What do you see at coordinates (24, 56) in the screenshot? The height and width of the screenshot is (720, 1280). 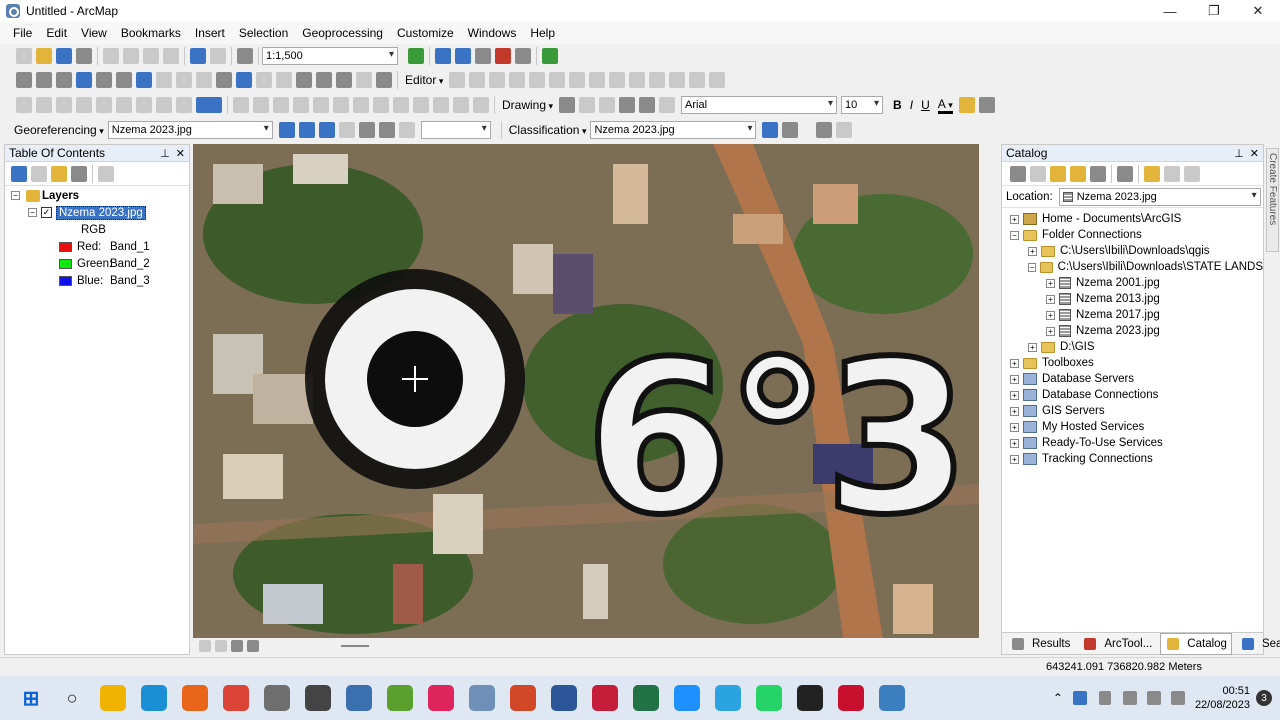 I see `new-document-icon` at bounding box center [24, 56].